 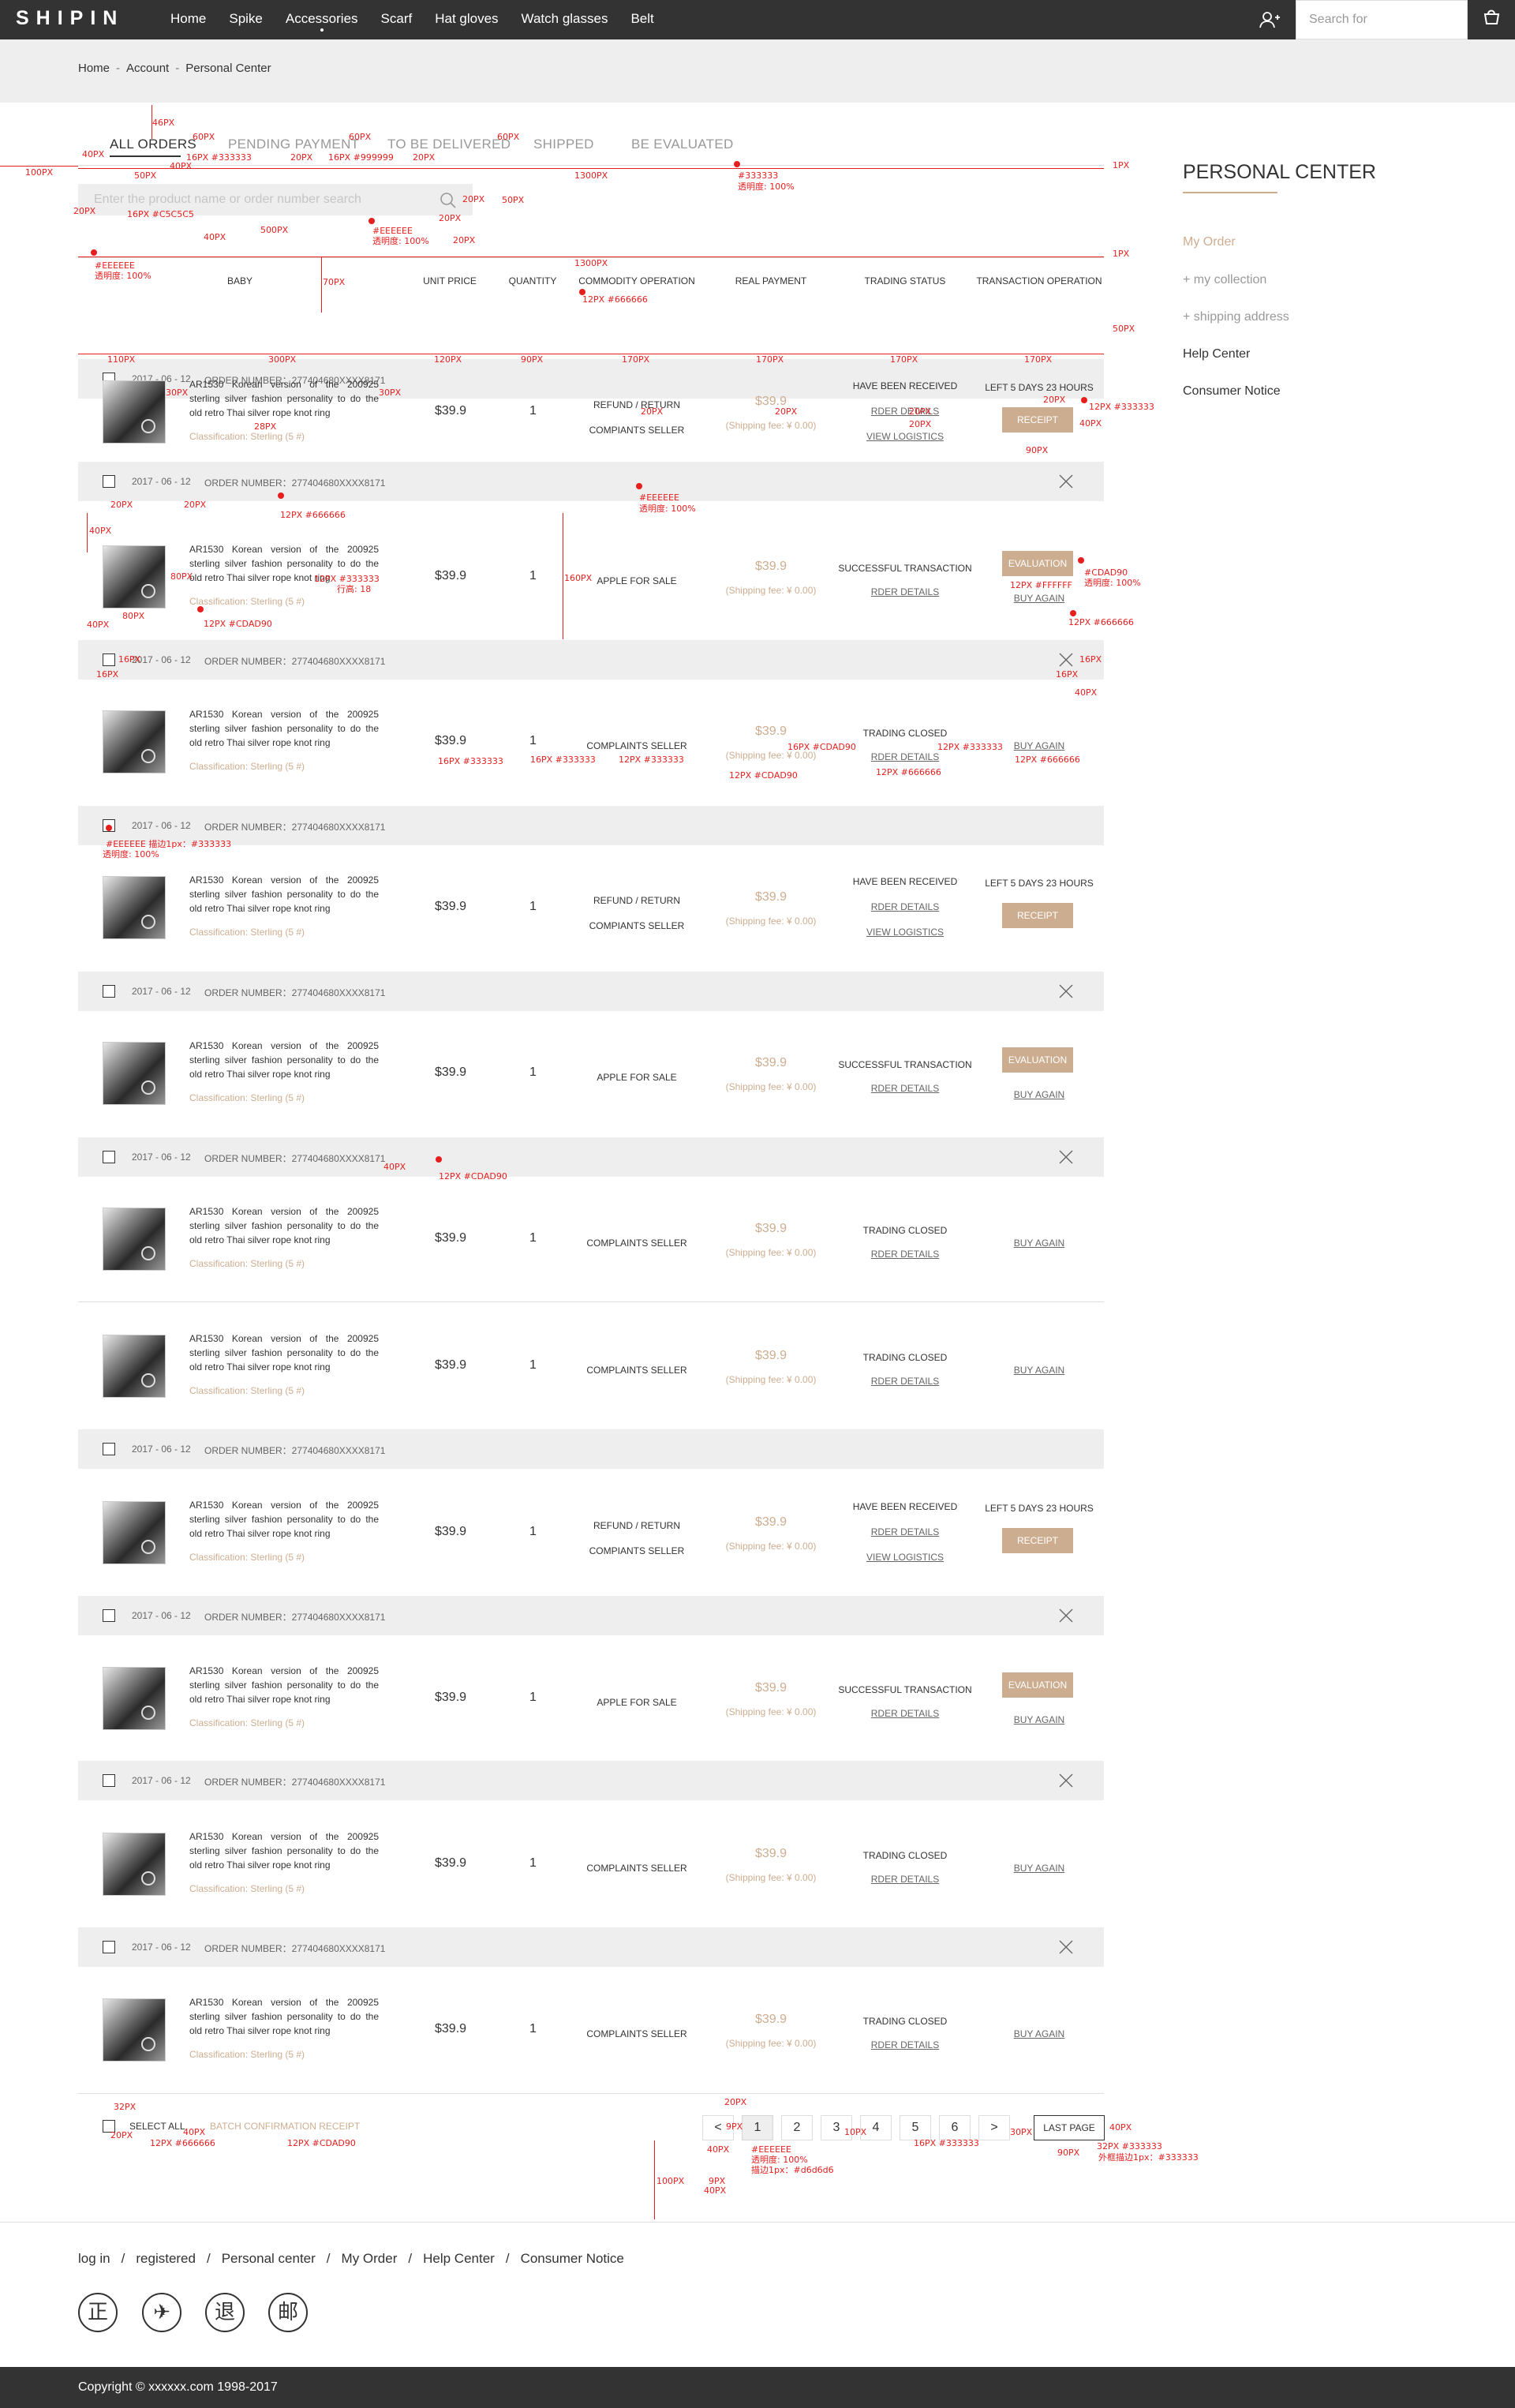 I want to click on sidebar-item-shipping-address: + shipping address, so click(x=1236, y=317).